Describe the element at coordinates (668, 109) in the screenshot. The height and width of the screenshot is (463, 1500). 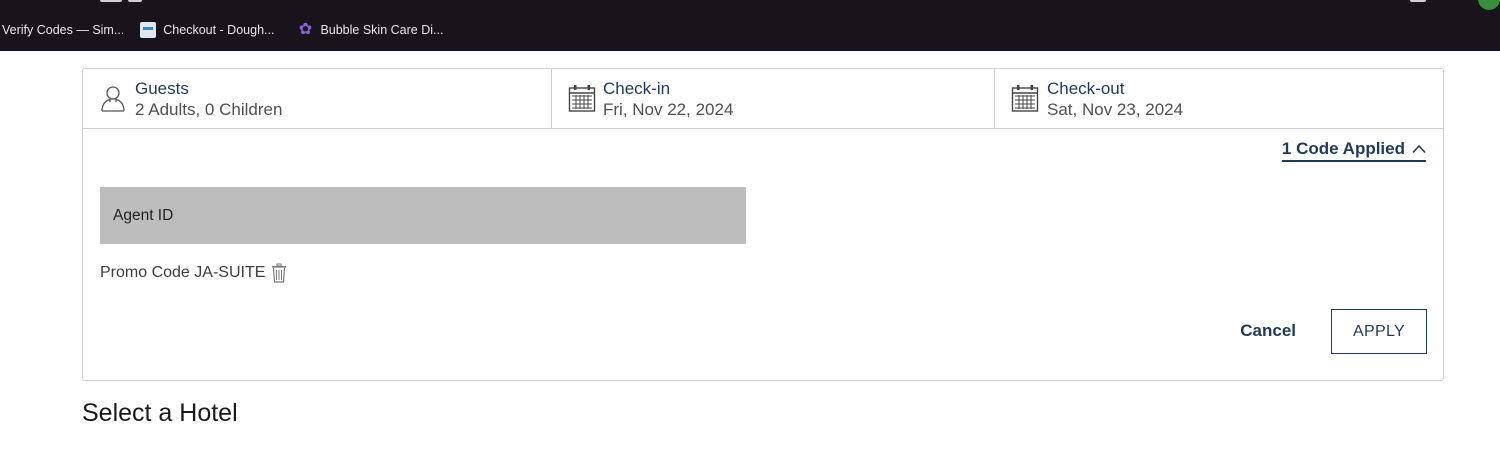
I see `checkin-value: Fri, Nov 22, 2024` at that location.